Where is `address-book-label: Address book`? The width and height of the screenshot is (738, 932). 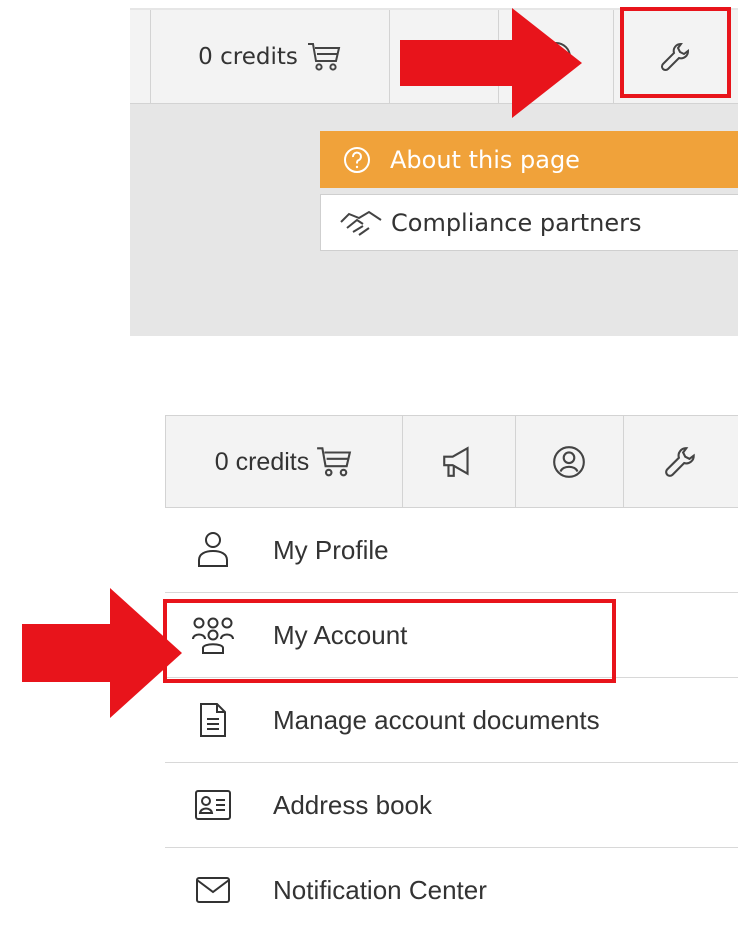 address-book-label: Address book is located at coordinates (352, 804).